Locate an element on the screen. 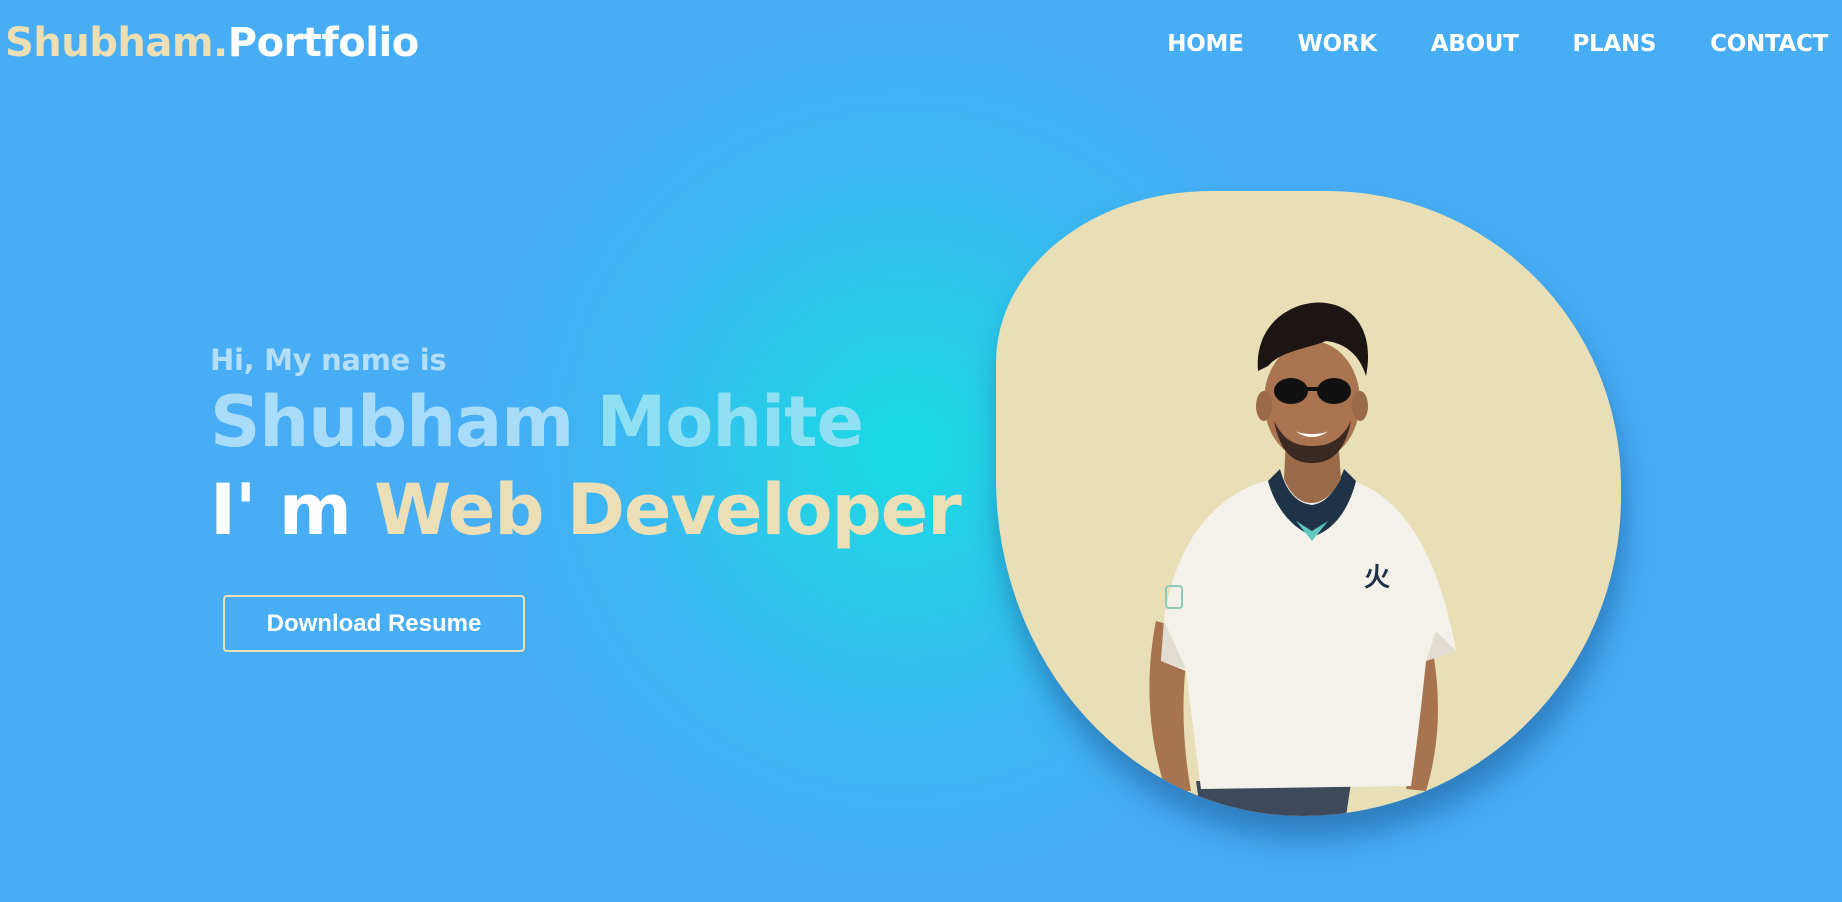 This screenshot has height=902, width=1842. nav-home-link: HOME is located at coordinates (1205, 44).